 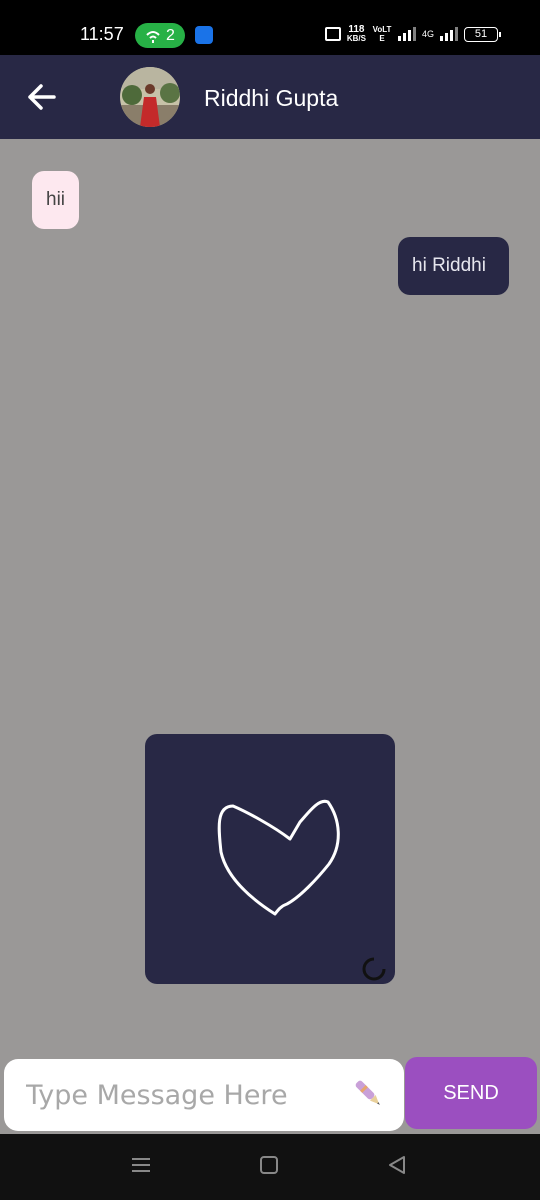 I want to click on vibrate-icon, so click(x=332, y=34).